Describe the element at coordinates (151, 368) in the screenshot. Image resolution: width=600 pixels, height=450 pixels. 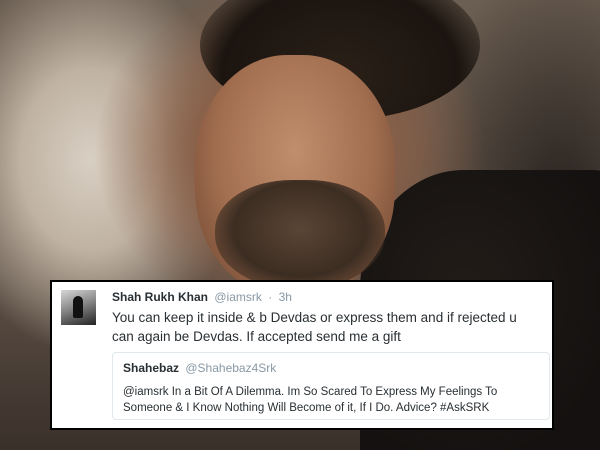
I see `quoted-author-name: Shahebaz` at that location.